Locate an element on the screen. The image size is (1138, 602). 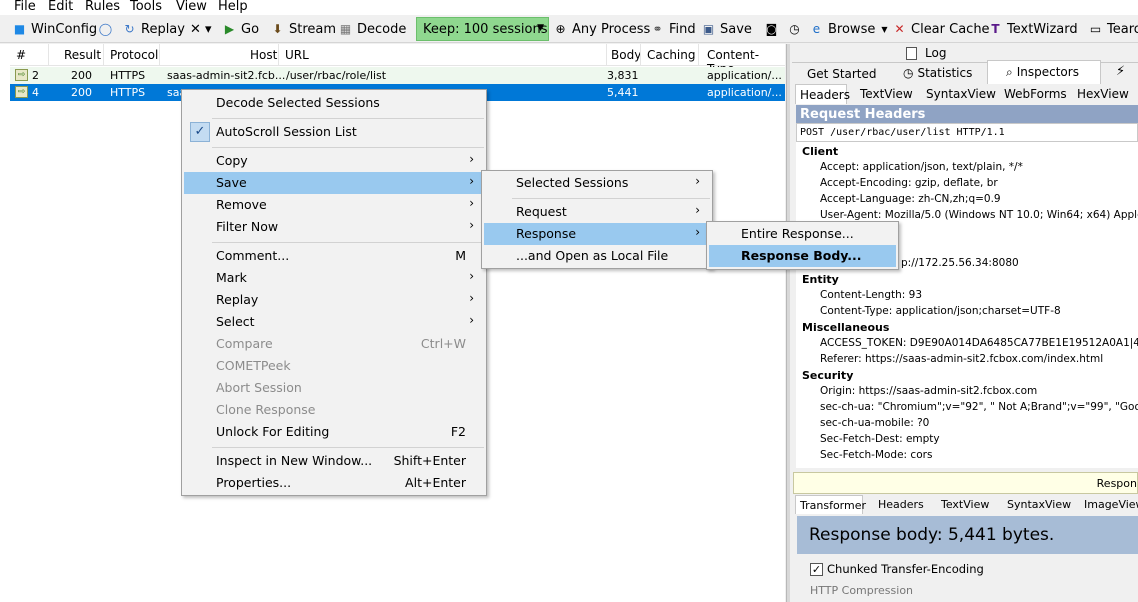
tab-statistics: ◷ Statistics is located at coordinates (941, 73).